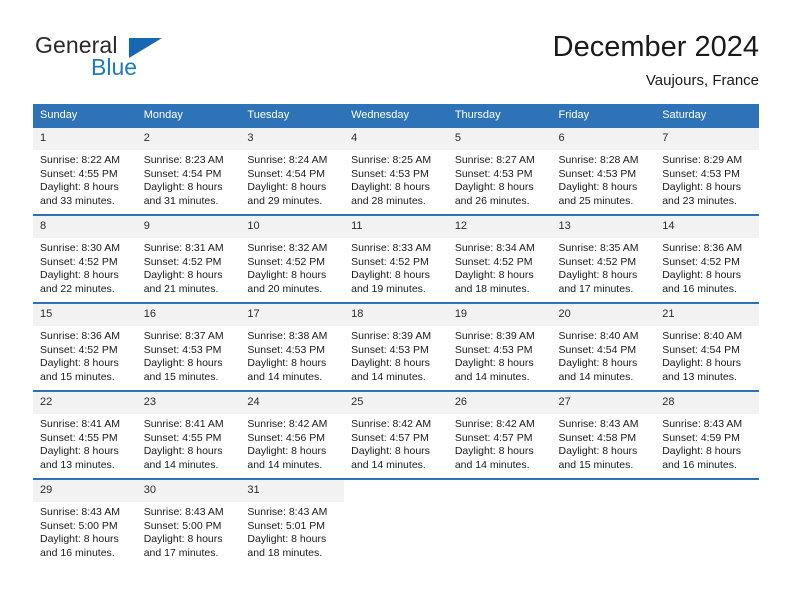 The width and height of the screenshot is (792, 612). I want to click on day-number: 27, so click(603, 403).